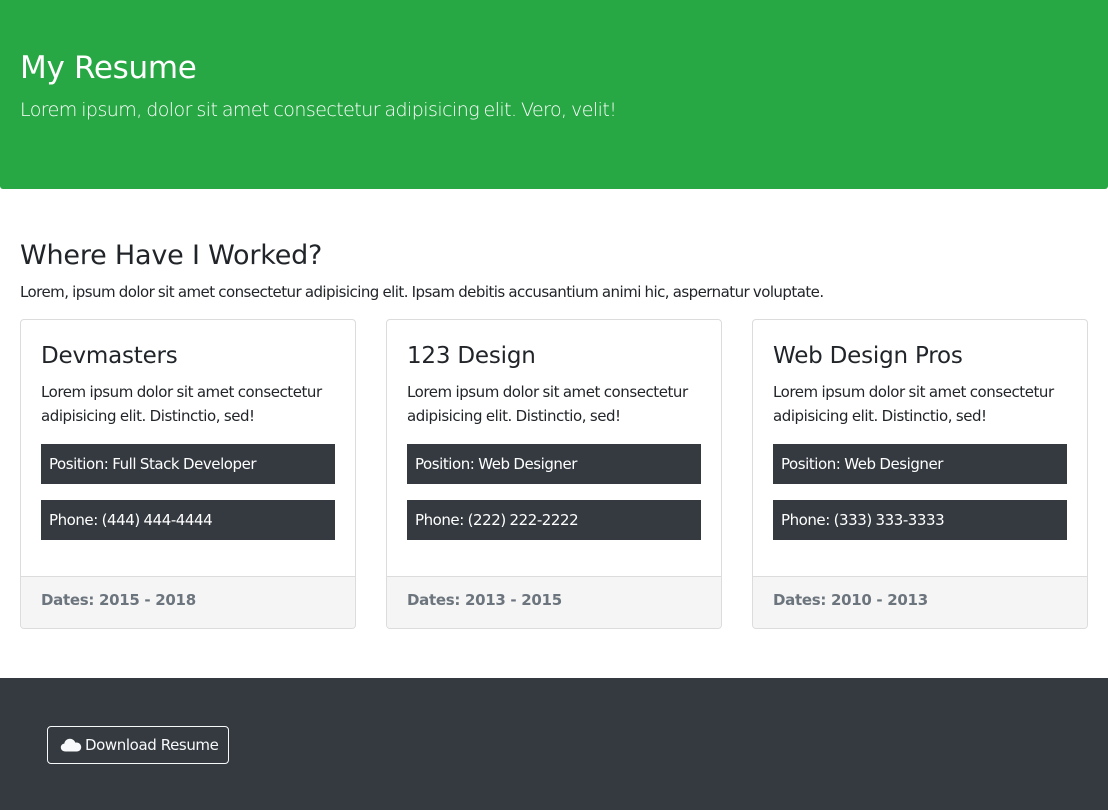 The image size is (1108, 810). Describe the element at coordinates (554, 602) in the screenshot. I see `card-footer-dates: Dates: 2013 - 2015` at that location.